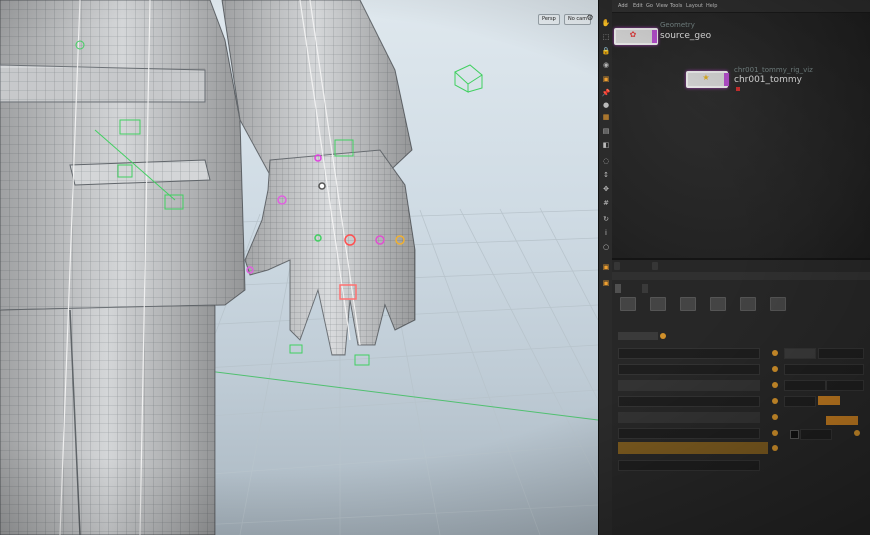 This screenshot has height=535, width=870. I want to click on network-menubar: Add Edit Go View Tools Layout Help, so click(741, 6).